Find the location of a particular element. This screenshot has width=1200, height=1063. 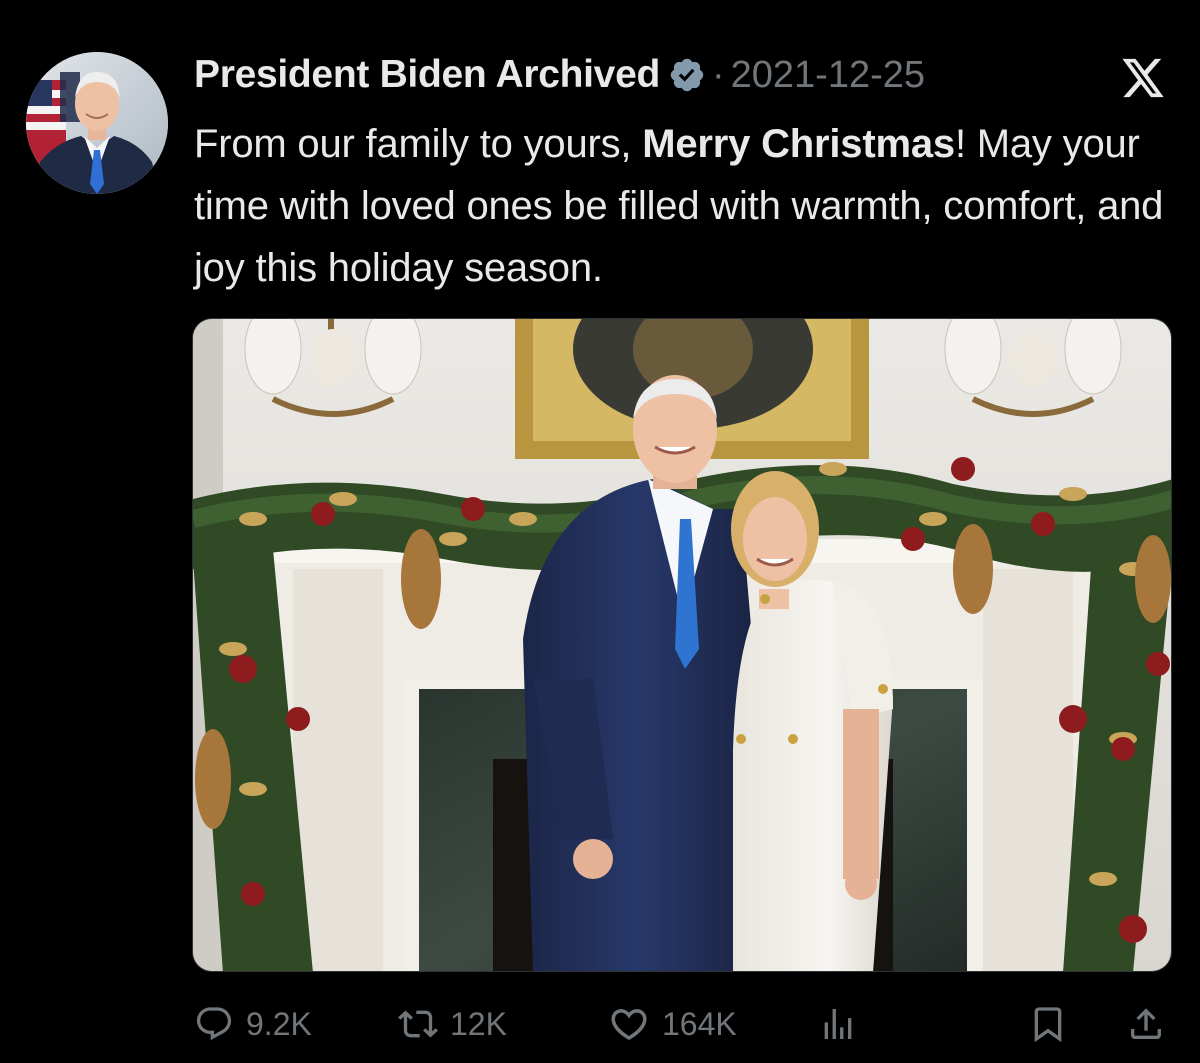

heart-icon is located at coordinates (629, 1025).